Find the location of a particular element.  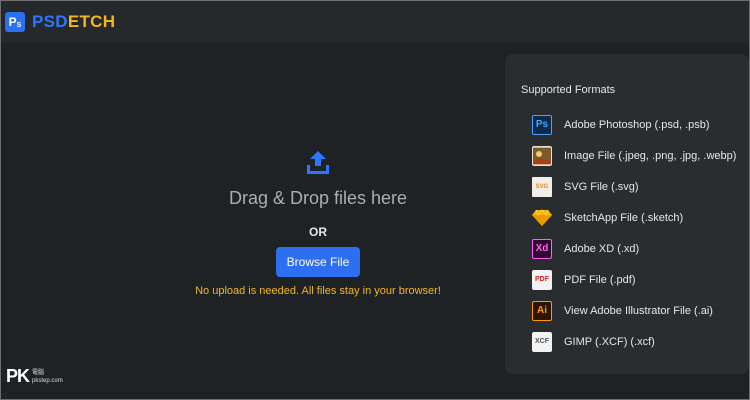

format-label: SVG File (.svg) is located at coordinates (601, 186).